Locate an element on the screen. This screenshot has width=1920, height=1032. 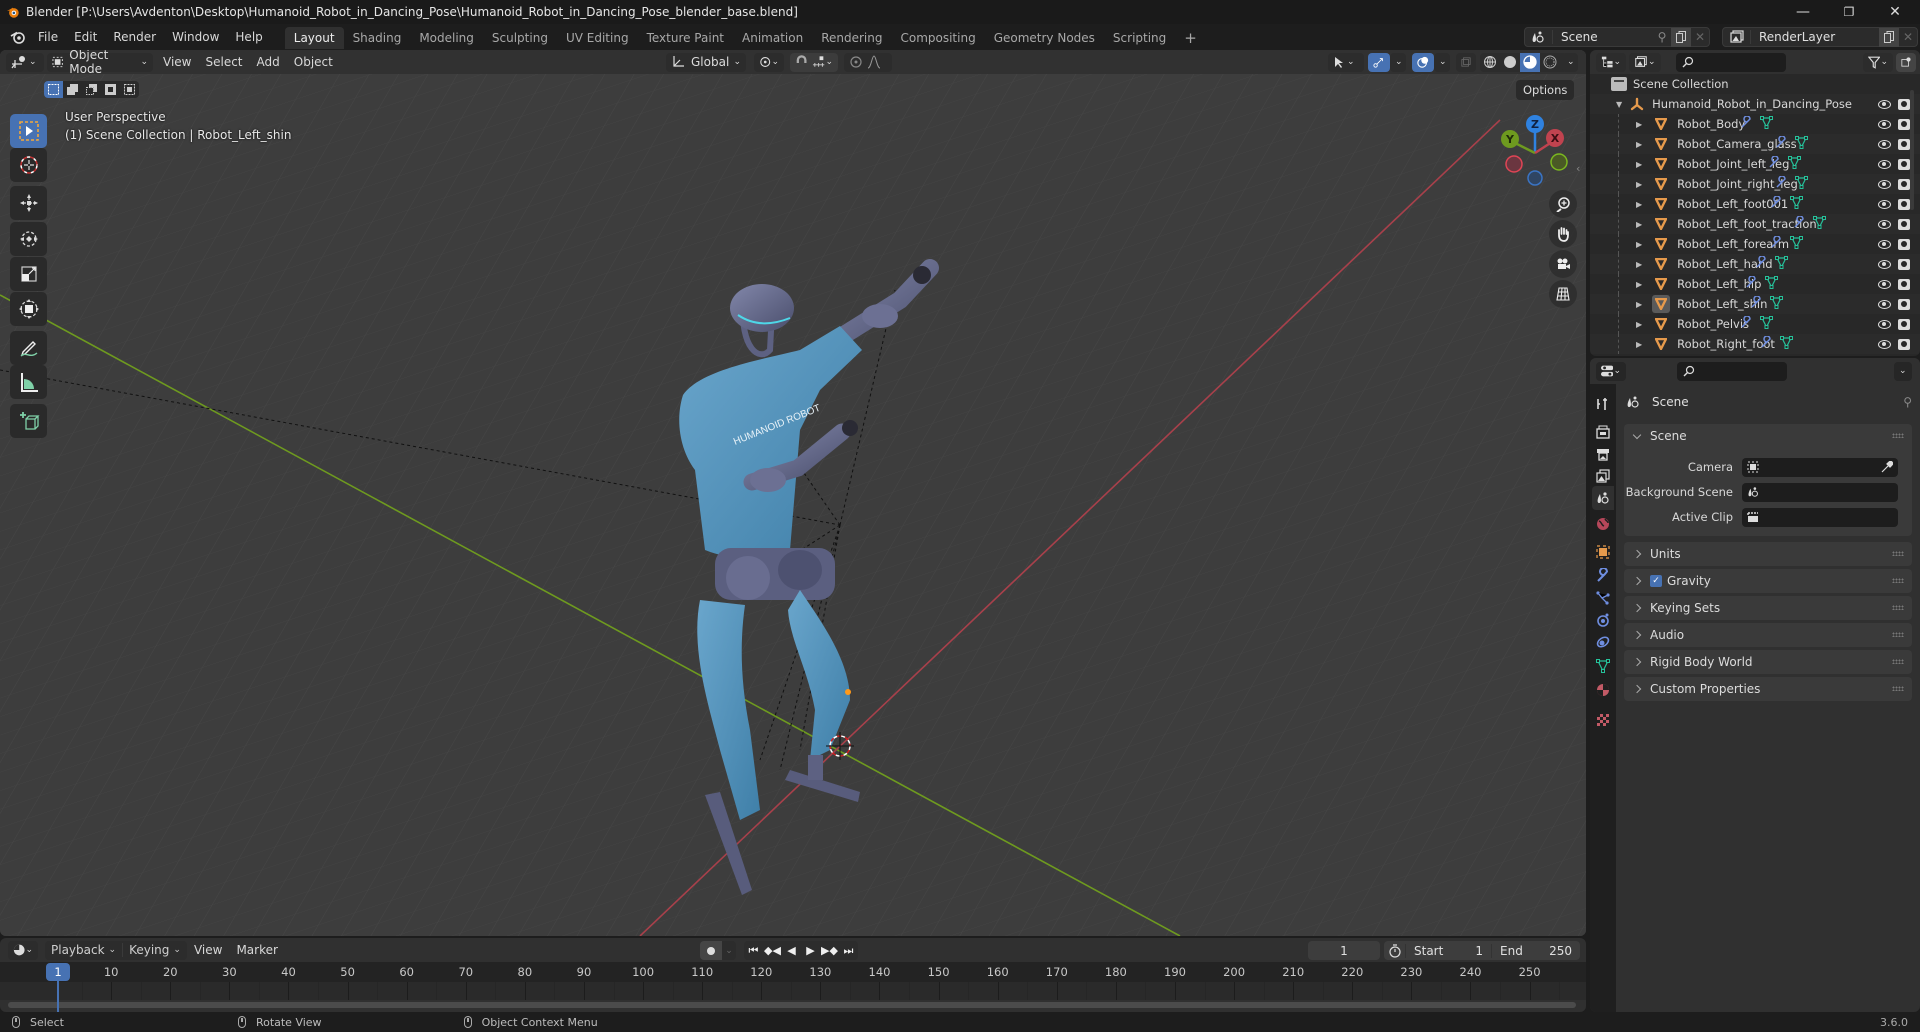
view-layer-name-field: RenderLayer is located at coordinates (1815, 37).